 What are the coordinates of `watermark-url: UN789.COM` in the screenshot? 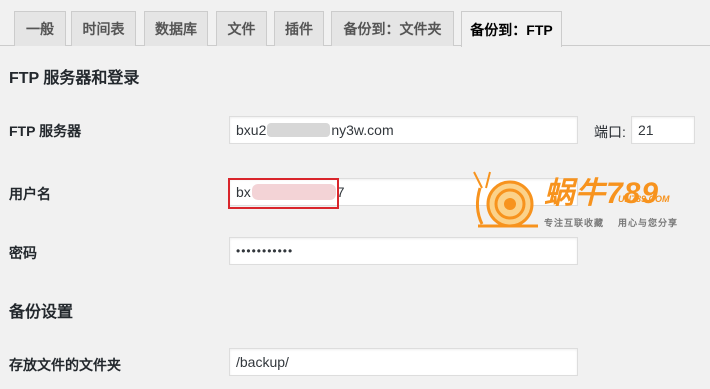 It's located at (644, 199).